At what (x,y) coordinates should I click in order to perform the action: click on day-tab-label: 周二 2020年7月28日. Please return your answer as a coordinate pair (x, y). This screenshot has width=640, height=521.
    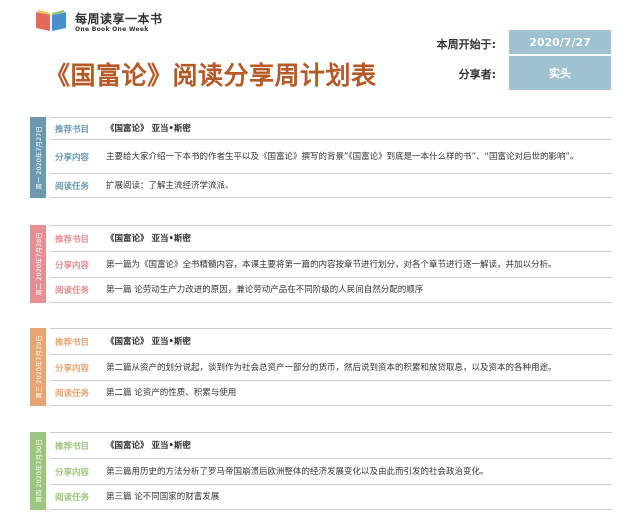
    Looking at the image, I should click on (39, 264).